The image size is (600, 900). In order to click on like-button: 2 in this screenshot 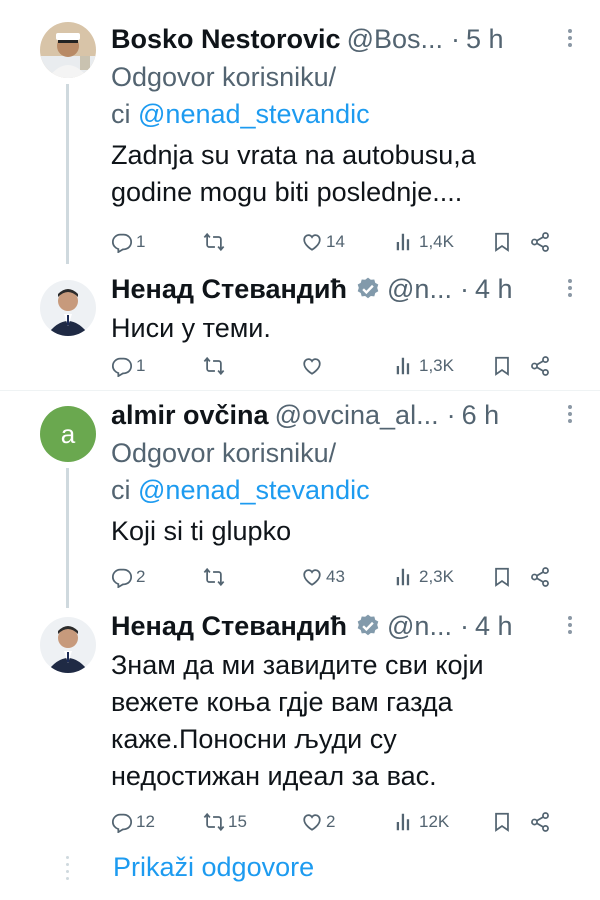, I will do `click(318, 822)`.